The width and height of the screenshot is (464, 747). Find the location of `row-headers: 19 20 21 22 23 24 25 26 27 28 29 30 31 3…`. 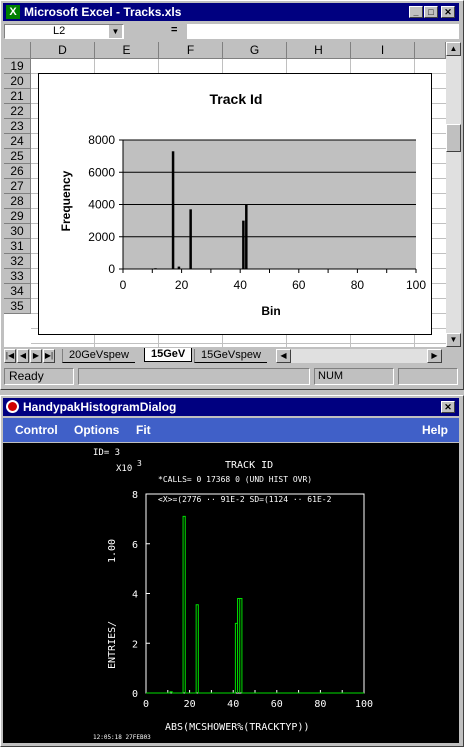

row-headers: 19 20 21 22 23 24 25 26 27 28 29 30 31 3… is located at coordinates (17, 186).